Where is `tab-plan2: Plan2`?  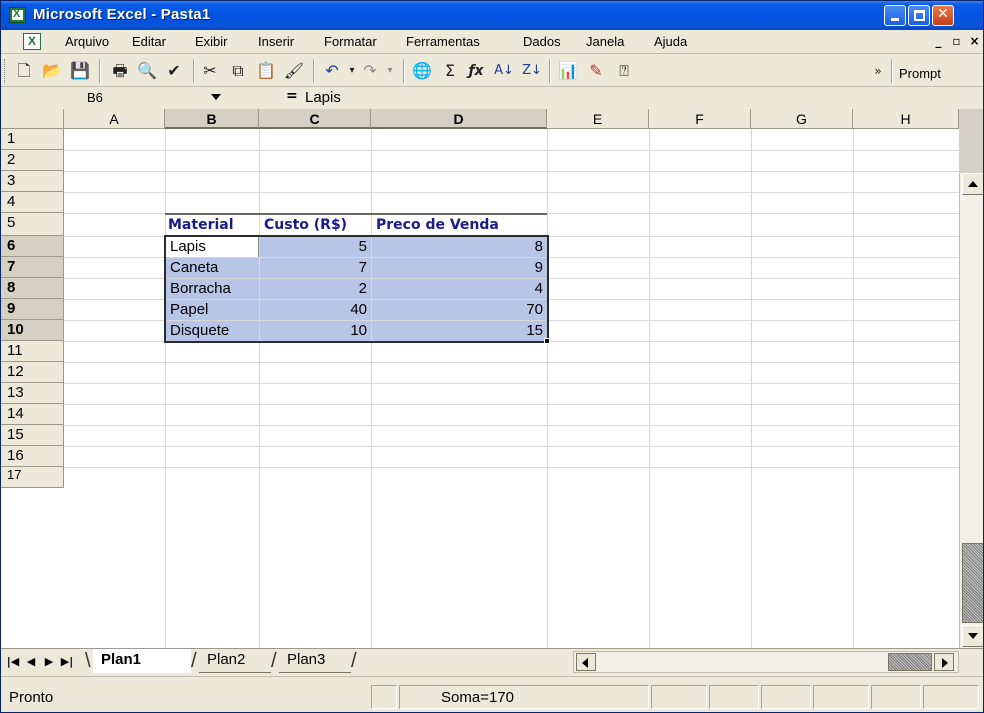
tab-plan2: Plan2 is located at coordinates (235, 661).